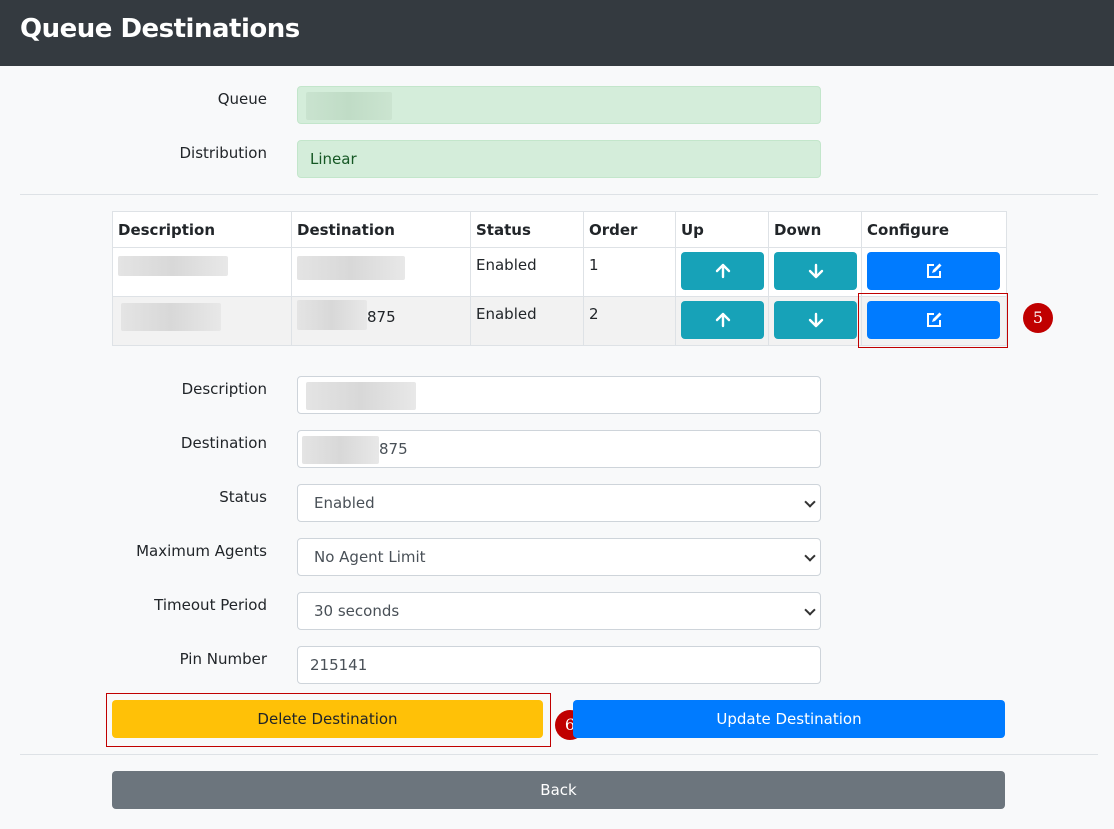  I want to click on page-title: Queue Destinations, so click(160, 29).